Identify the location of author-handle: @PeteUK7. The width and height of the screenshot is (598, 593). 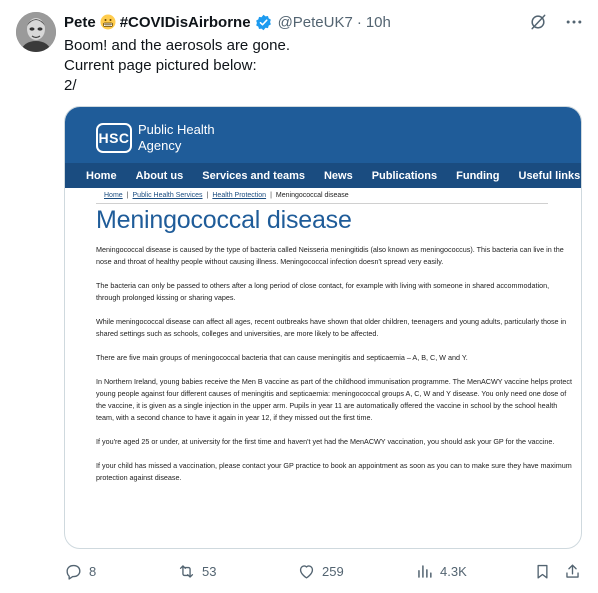
(315, 22).